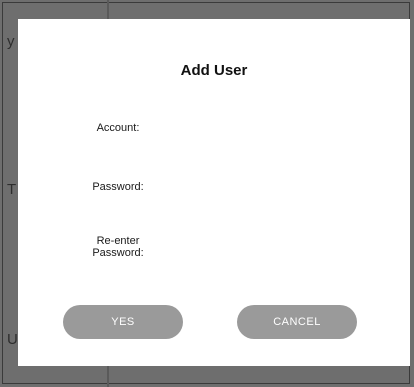  Describe the element at coordinates (12, 189) in the screenshot. I see `background-text-fragment: T` at that location.